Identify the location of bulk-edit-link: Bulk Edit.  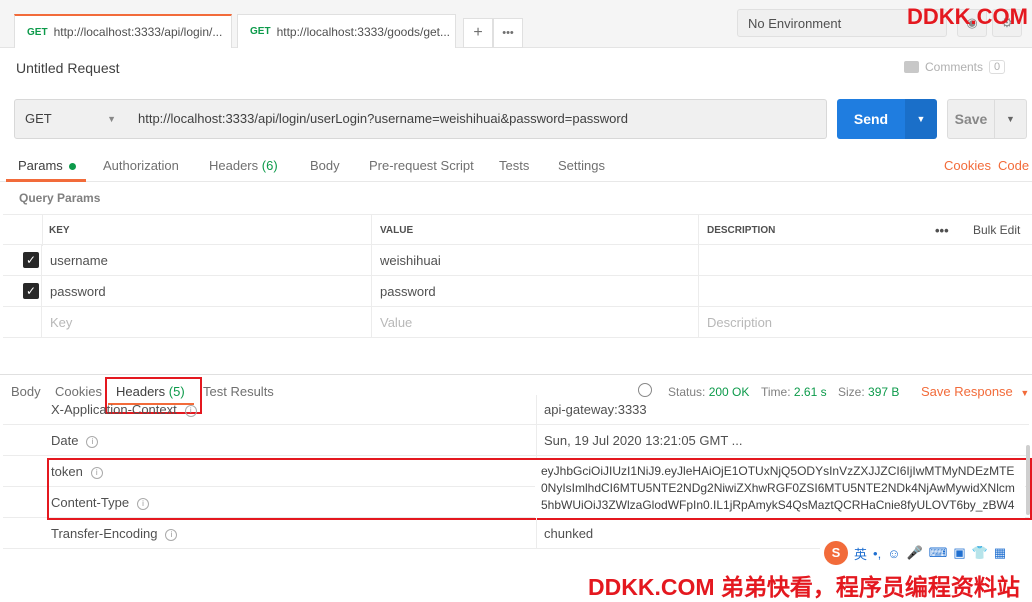
(998, 230).